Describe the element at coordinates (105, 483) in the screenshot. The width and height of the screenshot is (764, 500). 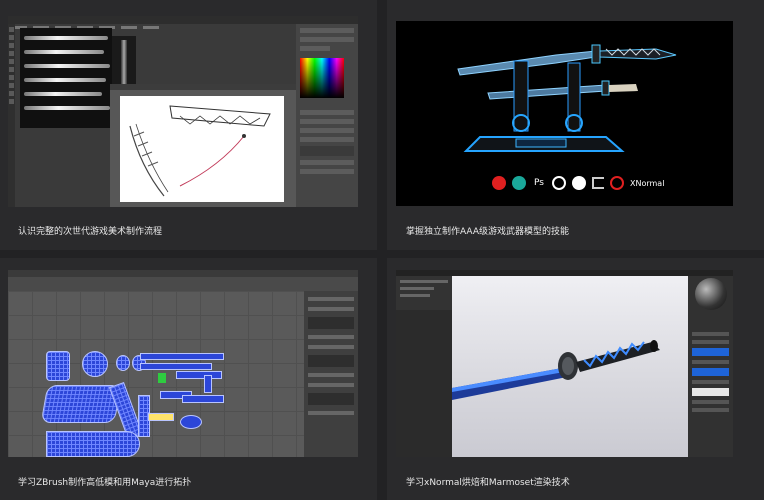
I see `card-caption: 学习ZBrush制作高低模和用Maya进行拓扑` at that location.